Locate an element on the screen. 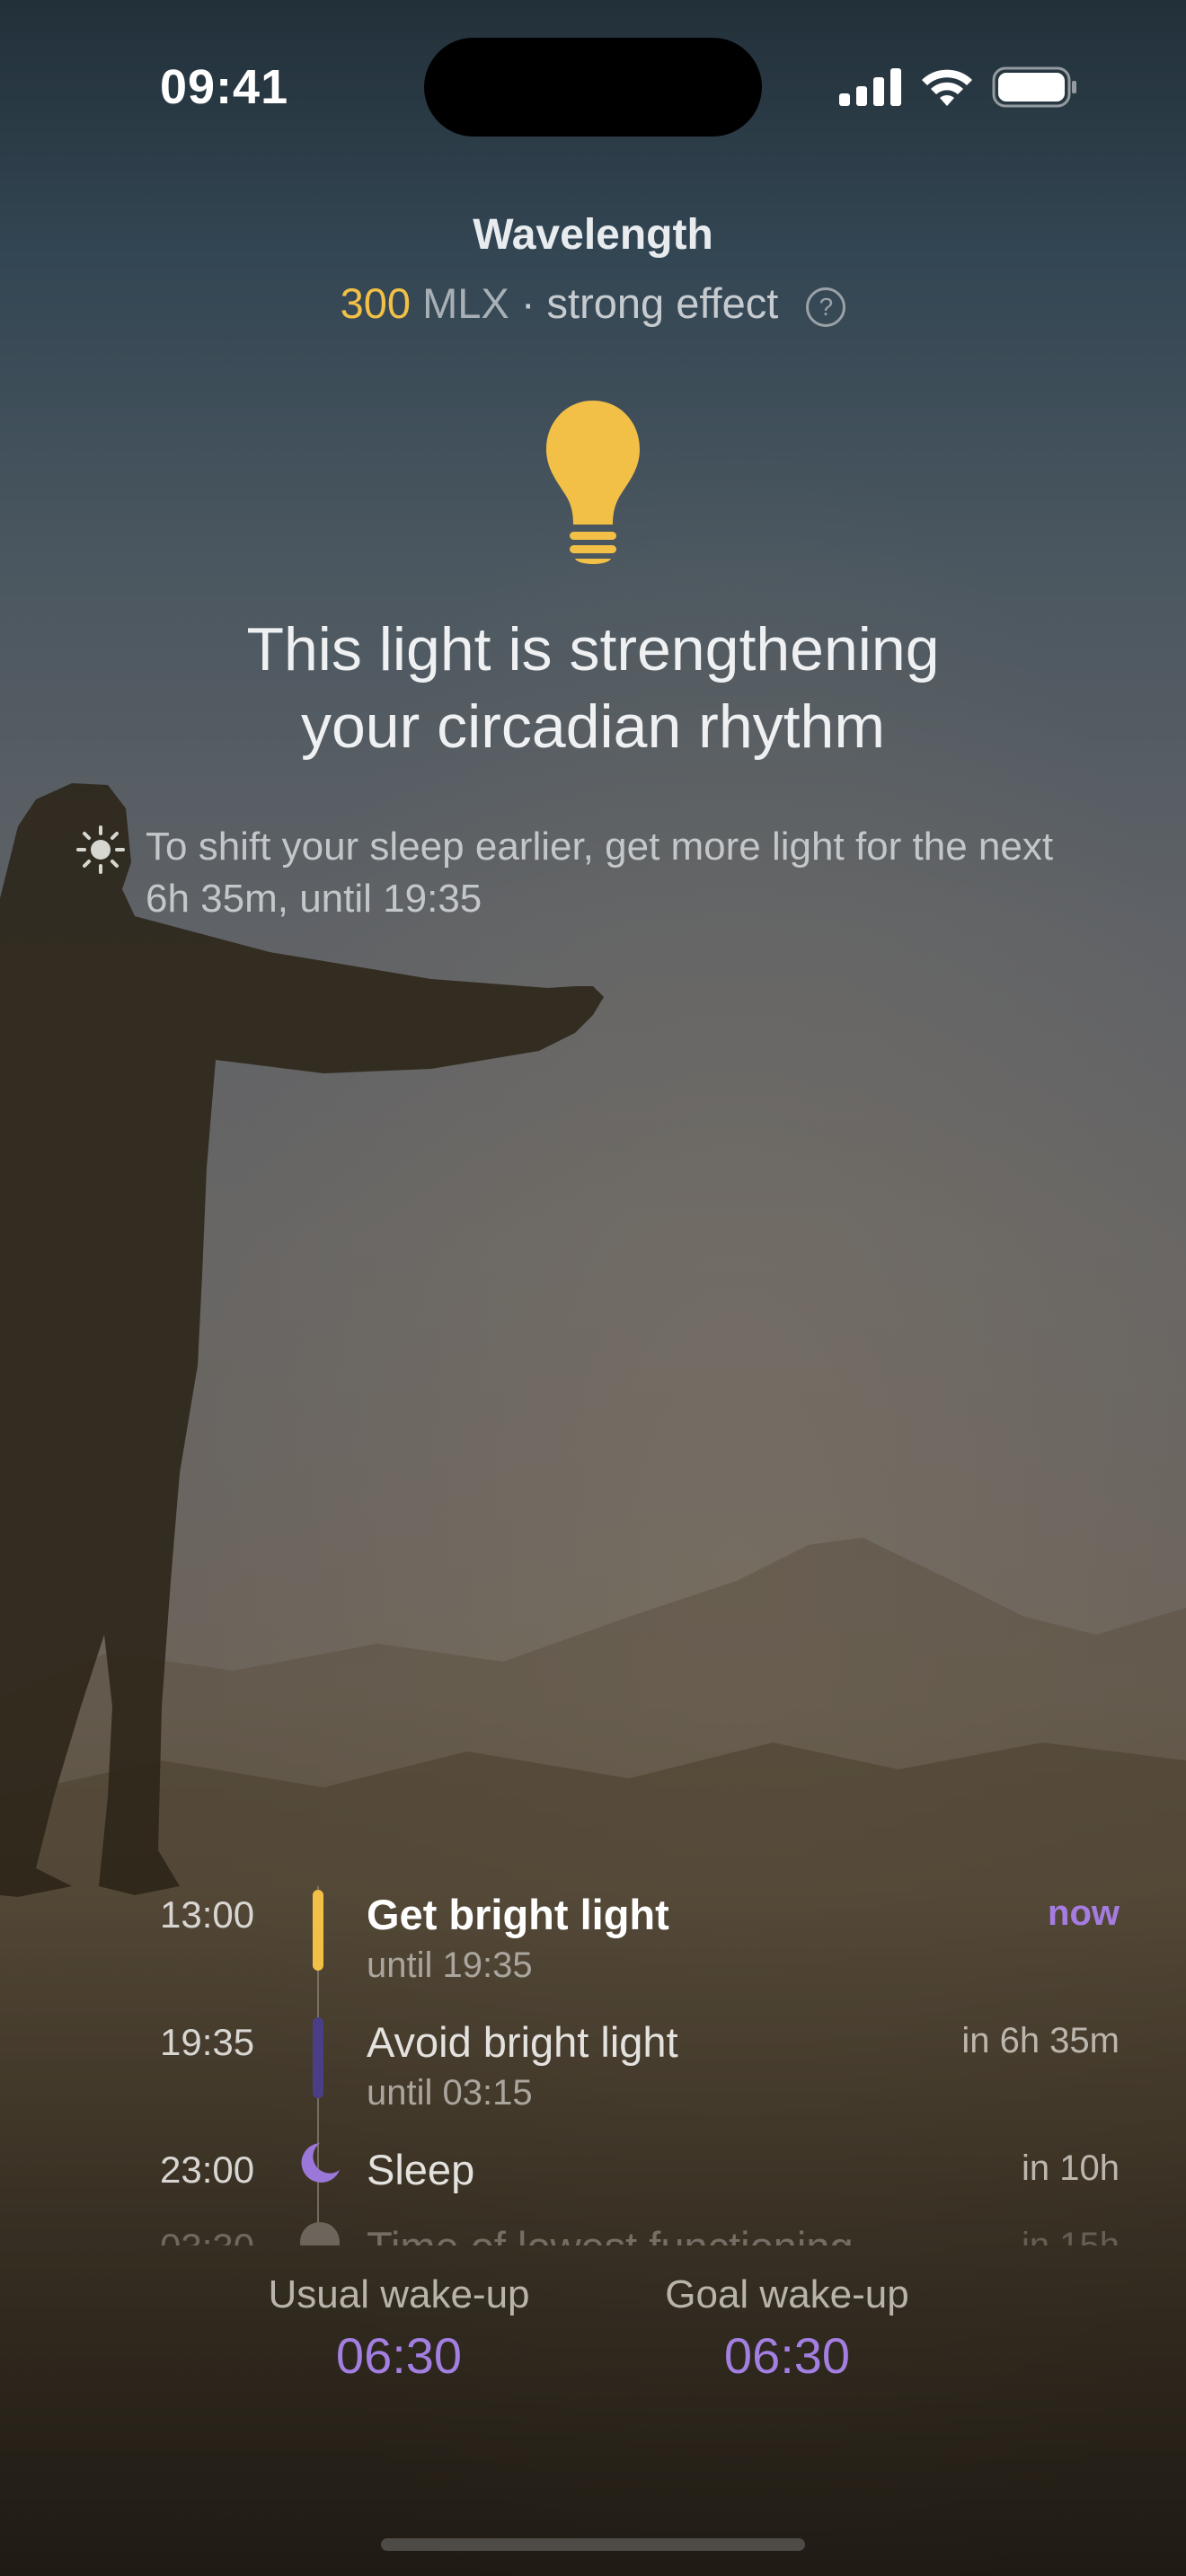 Image resolution: width=1186 pixels, height=2576 pixels. status-time: 09:41 is located at coordinates (224, 87).